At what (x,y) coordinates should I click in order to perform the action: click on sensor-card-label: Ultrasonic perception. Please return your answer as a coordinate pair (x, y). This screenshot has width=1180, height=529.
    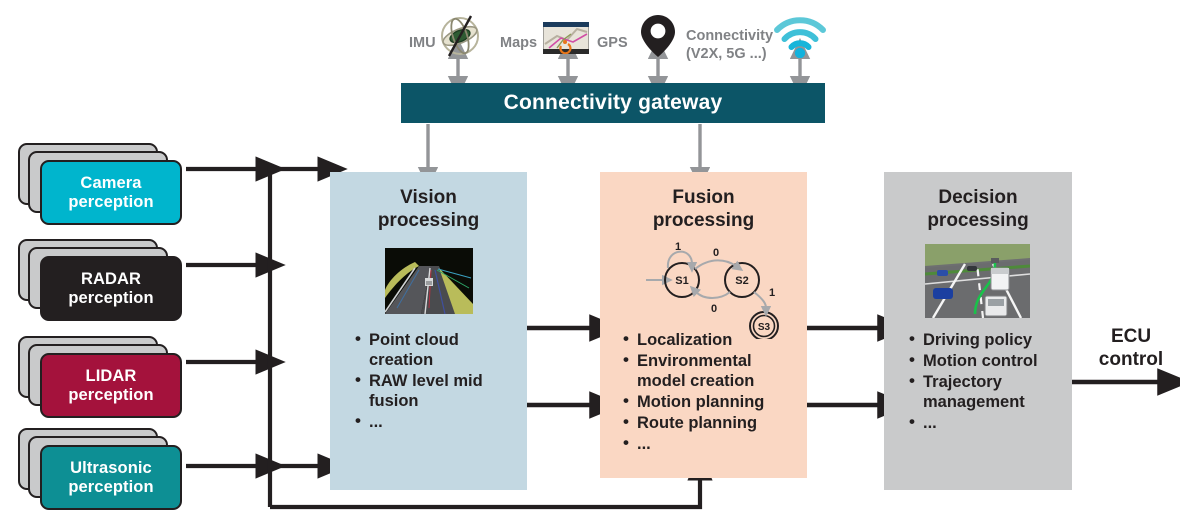
    Looking at the image, I should click on (111, 477).